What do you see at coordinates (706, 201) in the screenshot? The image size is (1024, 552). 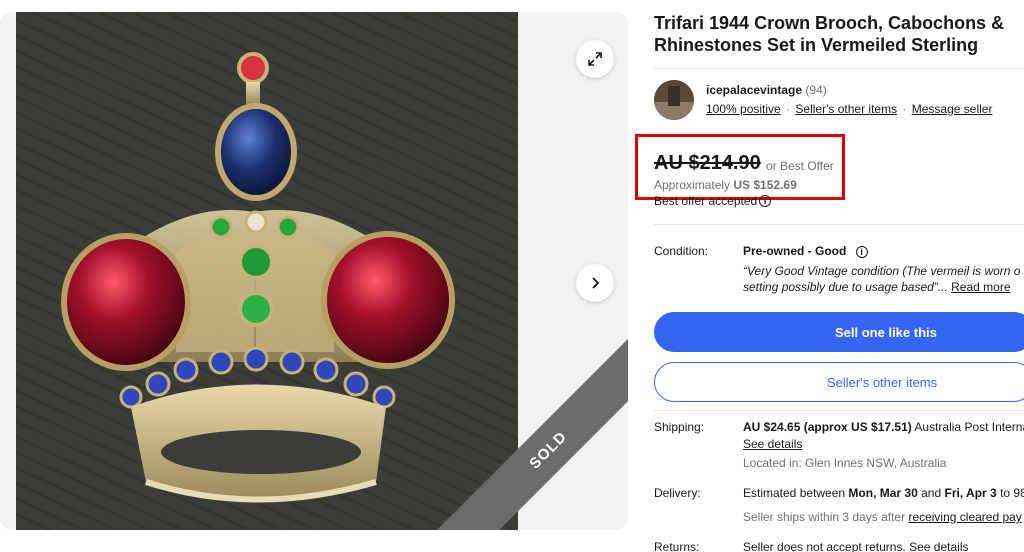 I see `best-offer-accepted-text: Best offer accepted` at bounding box center [706, 201].